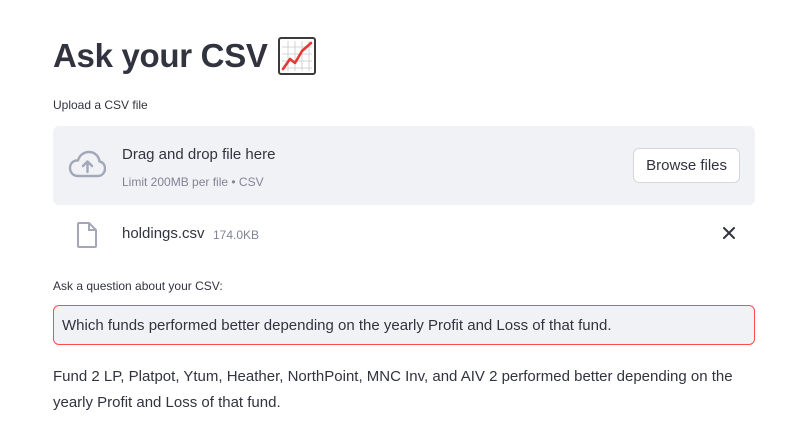  I want to click on question-label: Ask a question about your CSV:, so click(138, 286).